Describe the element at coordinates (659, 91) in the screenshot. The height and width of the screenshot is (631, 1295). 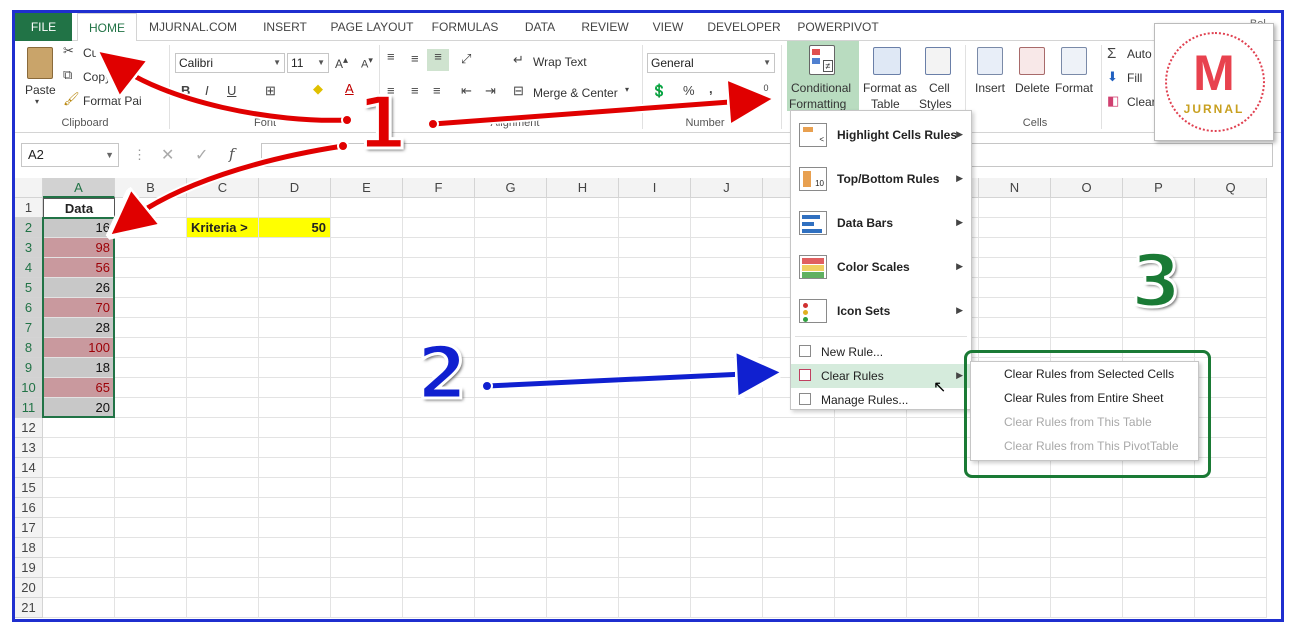
I see `accounting-format-icon: 💲` at that location.